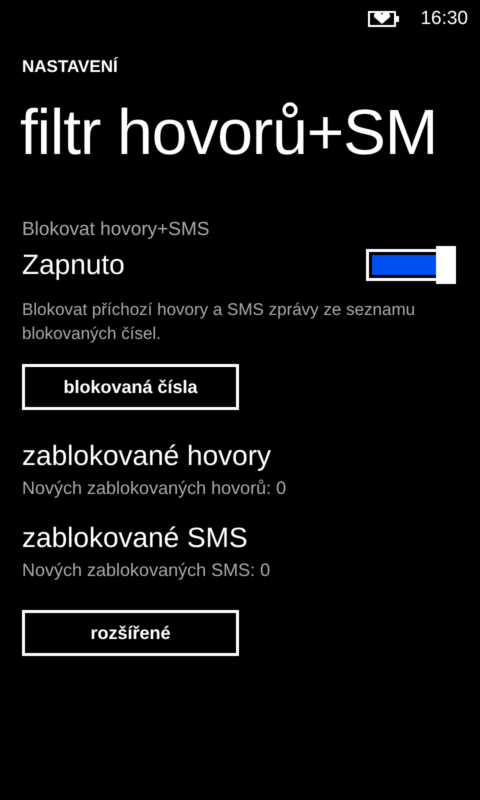 This screenshot has height=800, width=480. Describe the element at coordinates (116, 230) in the screenshot. I see `setting-label: Blokovat hovory+SMS` at that location.